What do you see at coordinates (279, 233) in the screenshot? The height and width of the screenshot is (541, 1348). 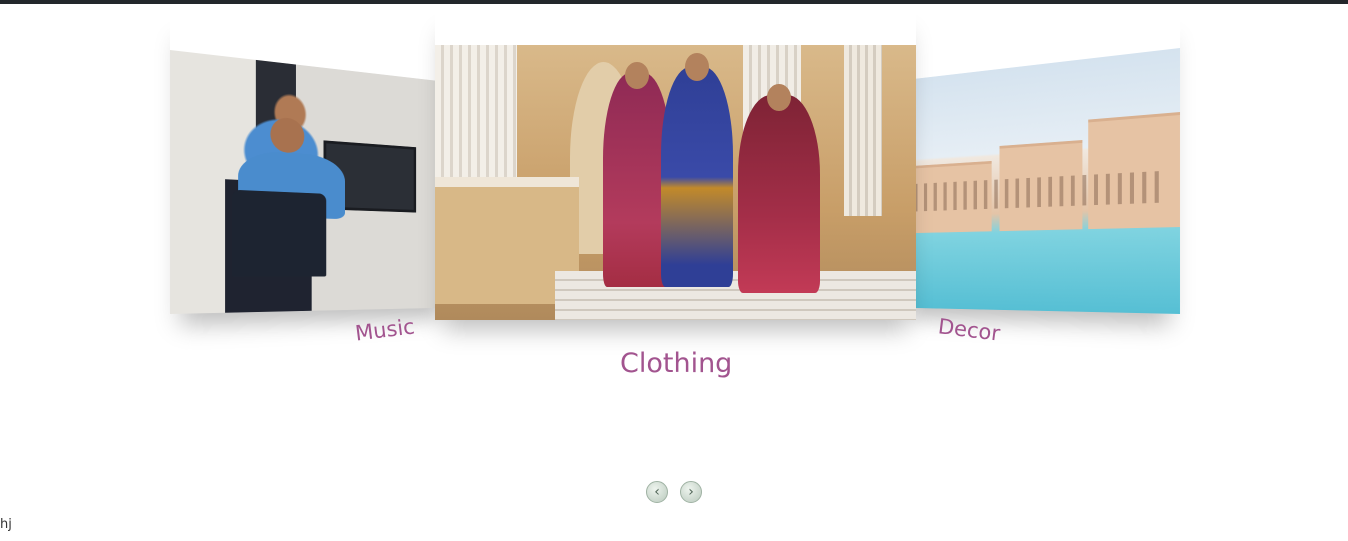 I see `chair-shape` at bounding box center [279, 233].